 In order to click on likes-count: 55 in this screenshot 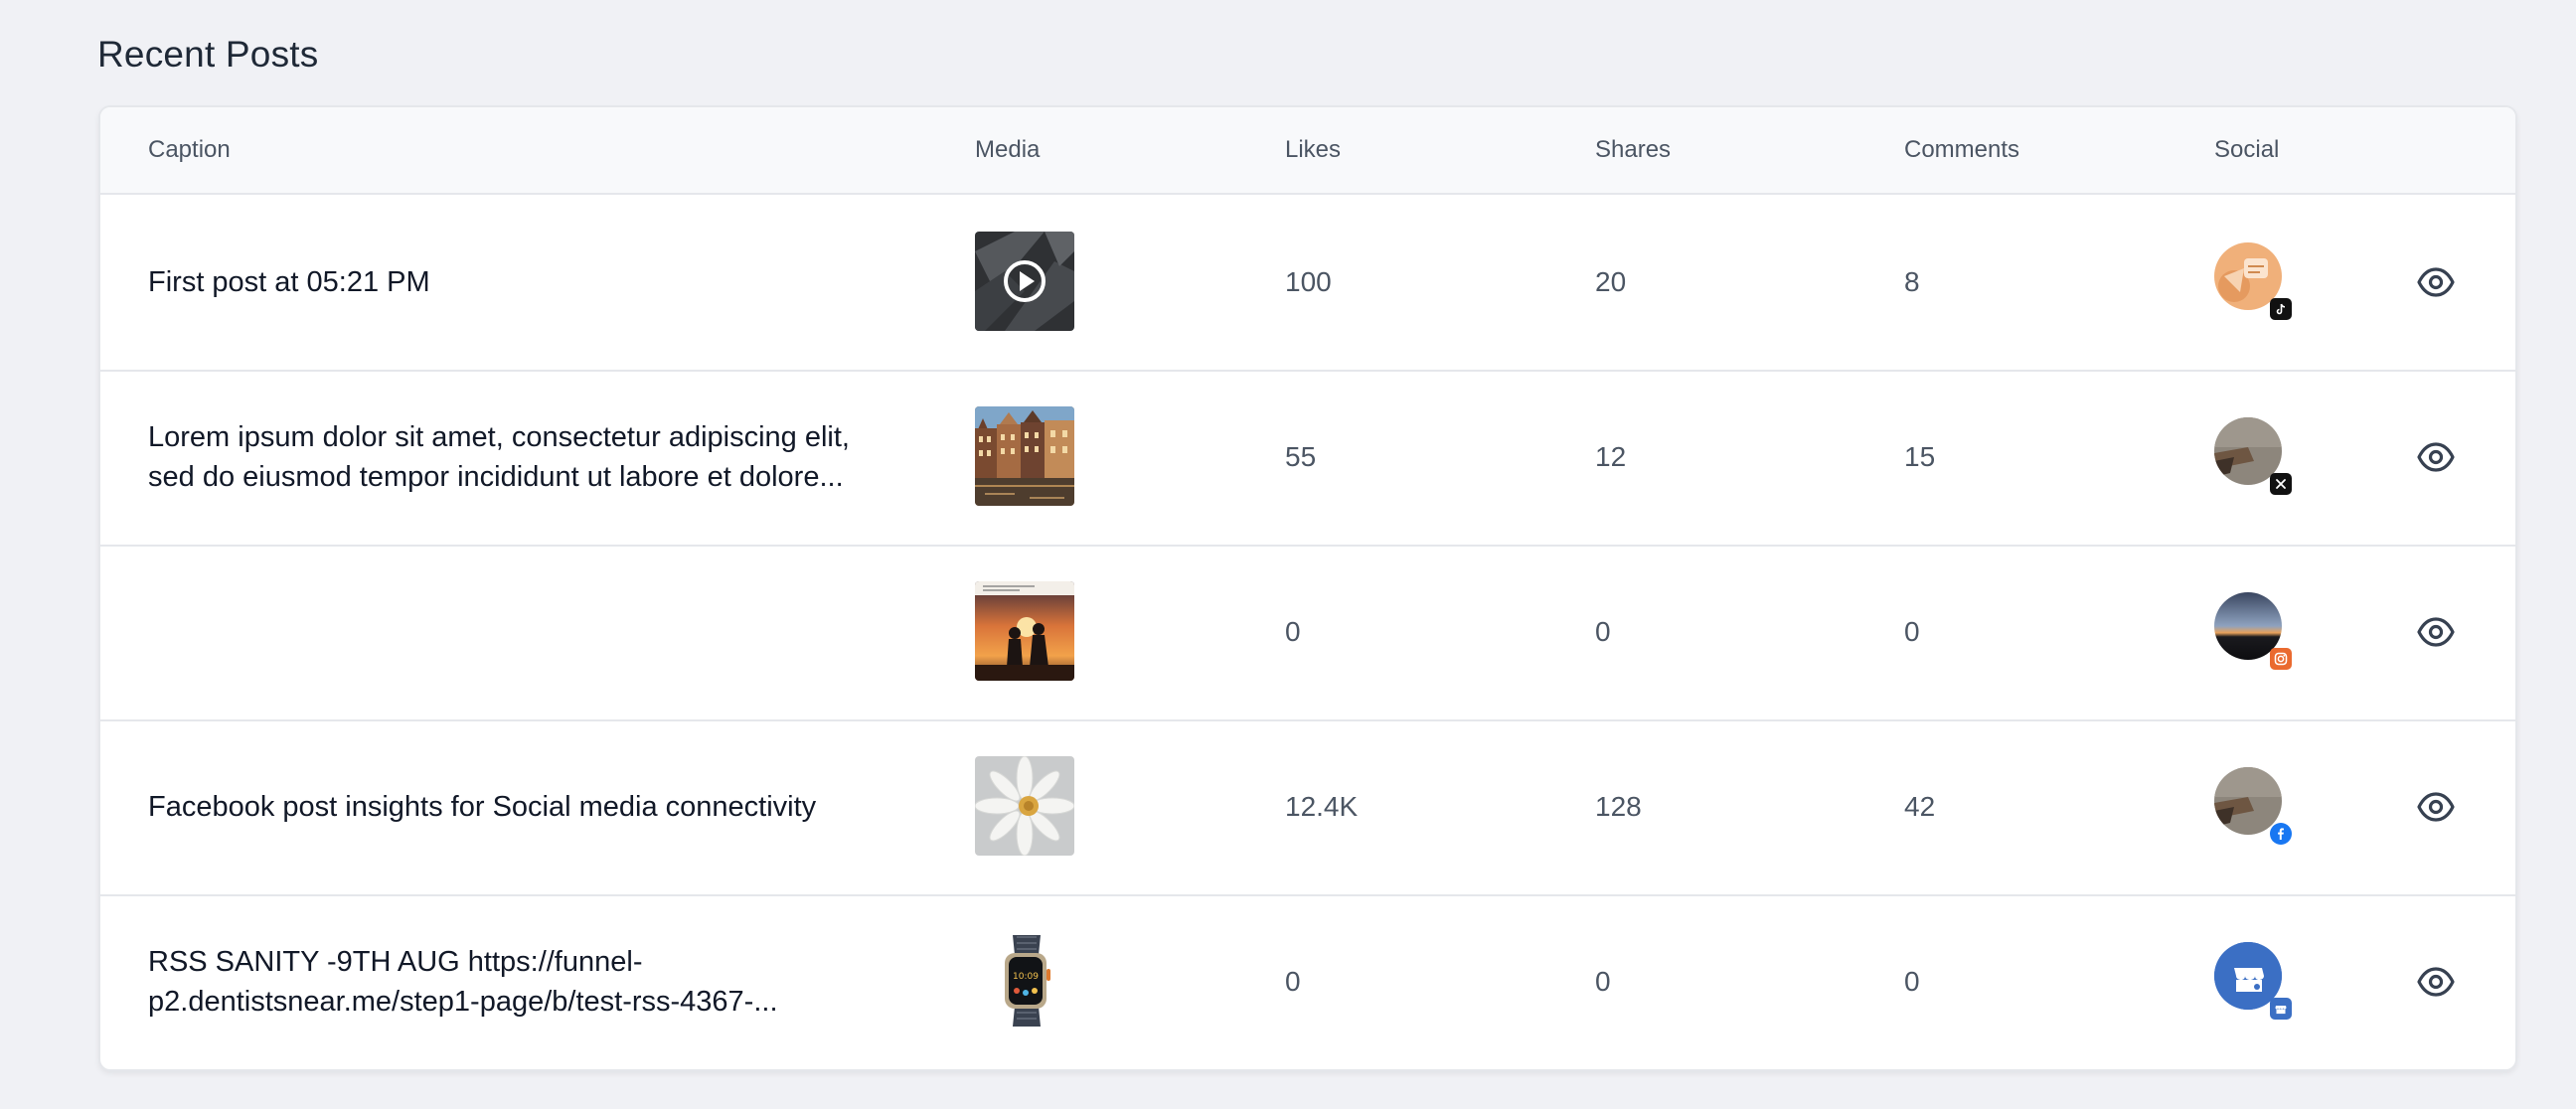, I will do `click(1301, 456)`.